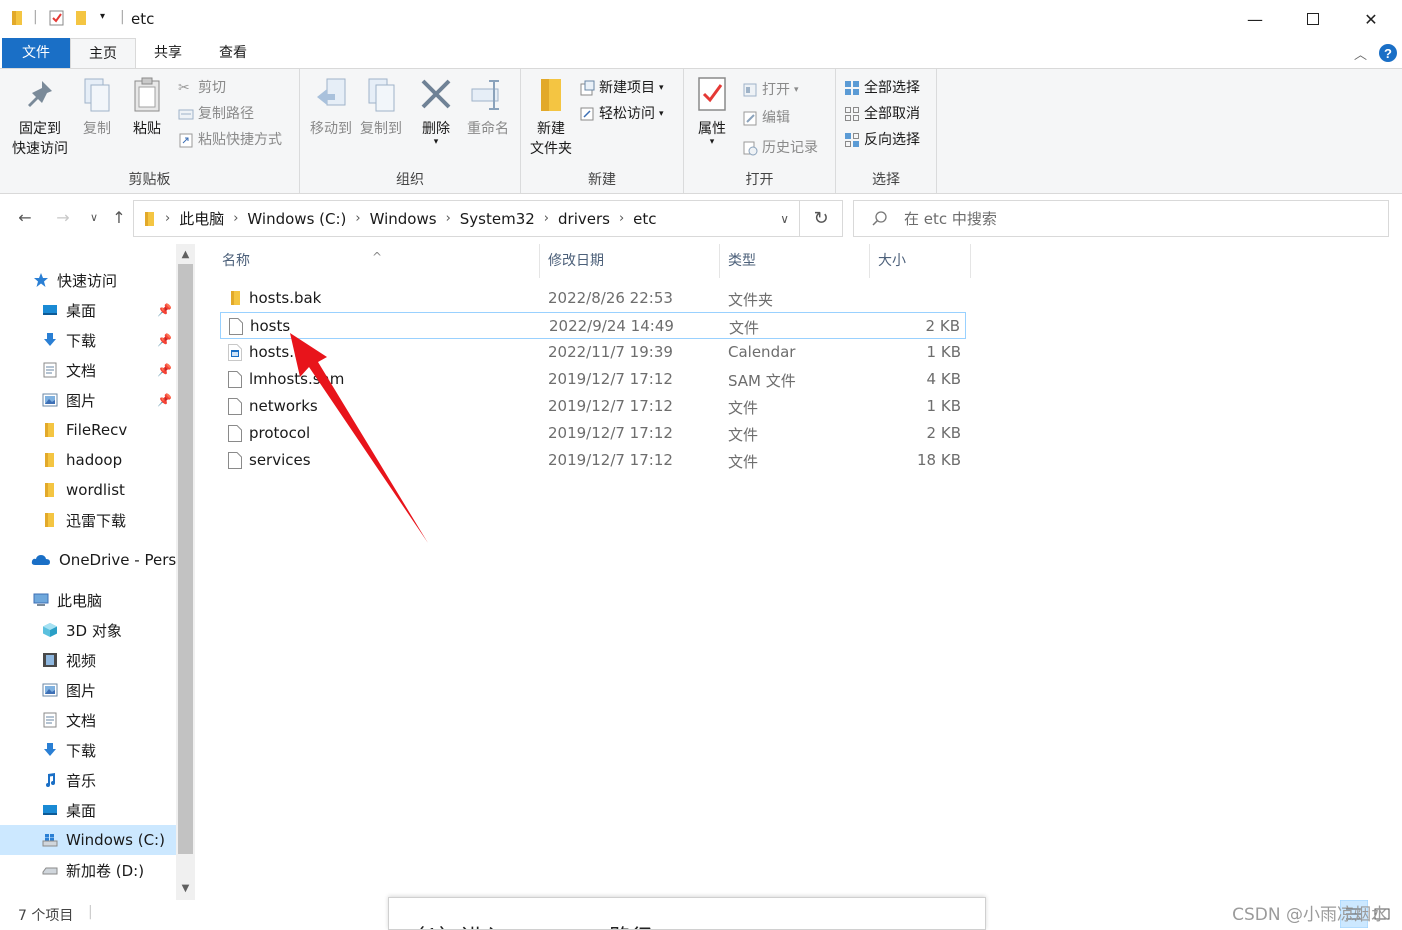 Image resolution: width=1402 pixels, height=930 pixels. I want to click on copy-to-button: 复制到, so click(381, 107).